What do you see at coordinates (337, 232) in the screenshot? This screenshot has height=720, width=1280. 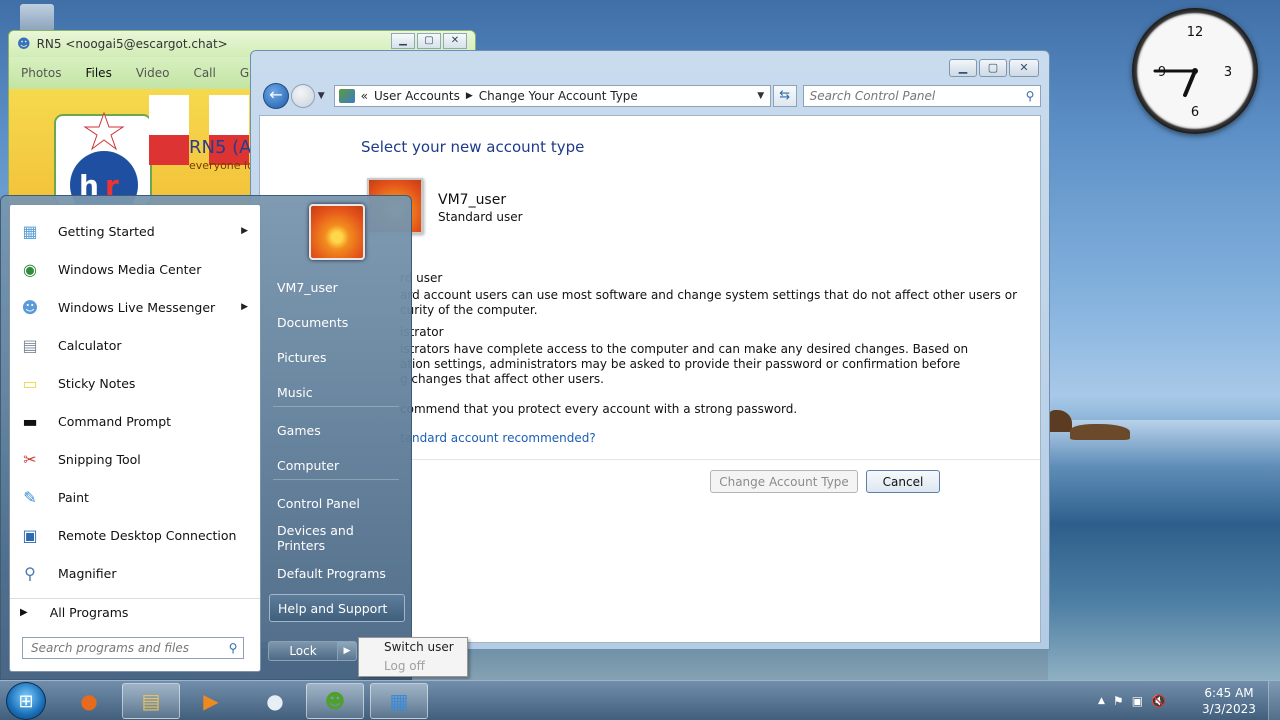 I see `user-picture` at bounding box center [337, 232].